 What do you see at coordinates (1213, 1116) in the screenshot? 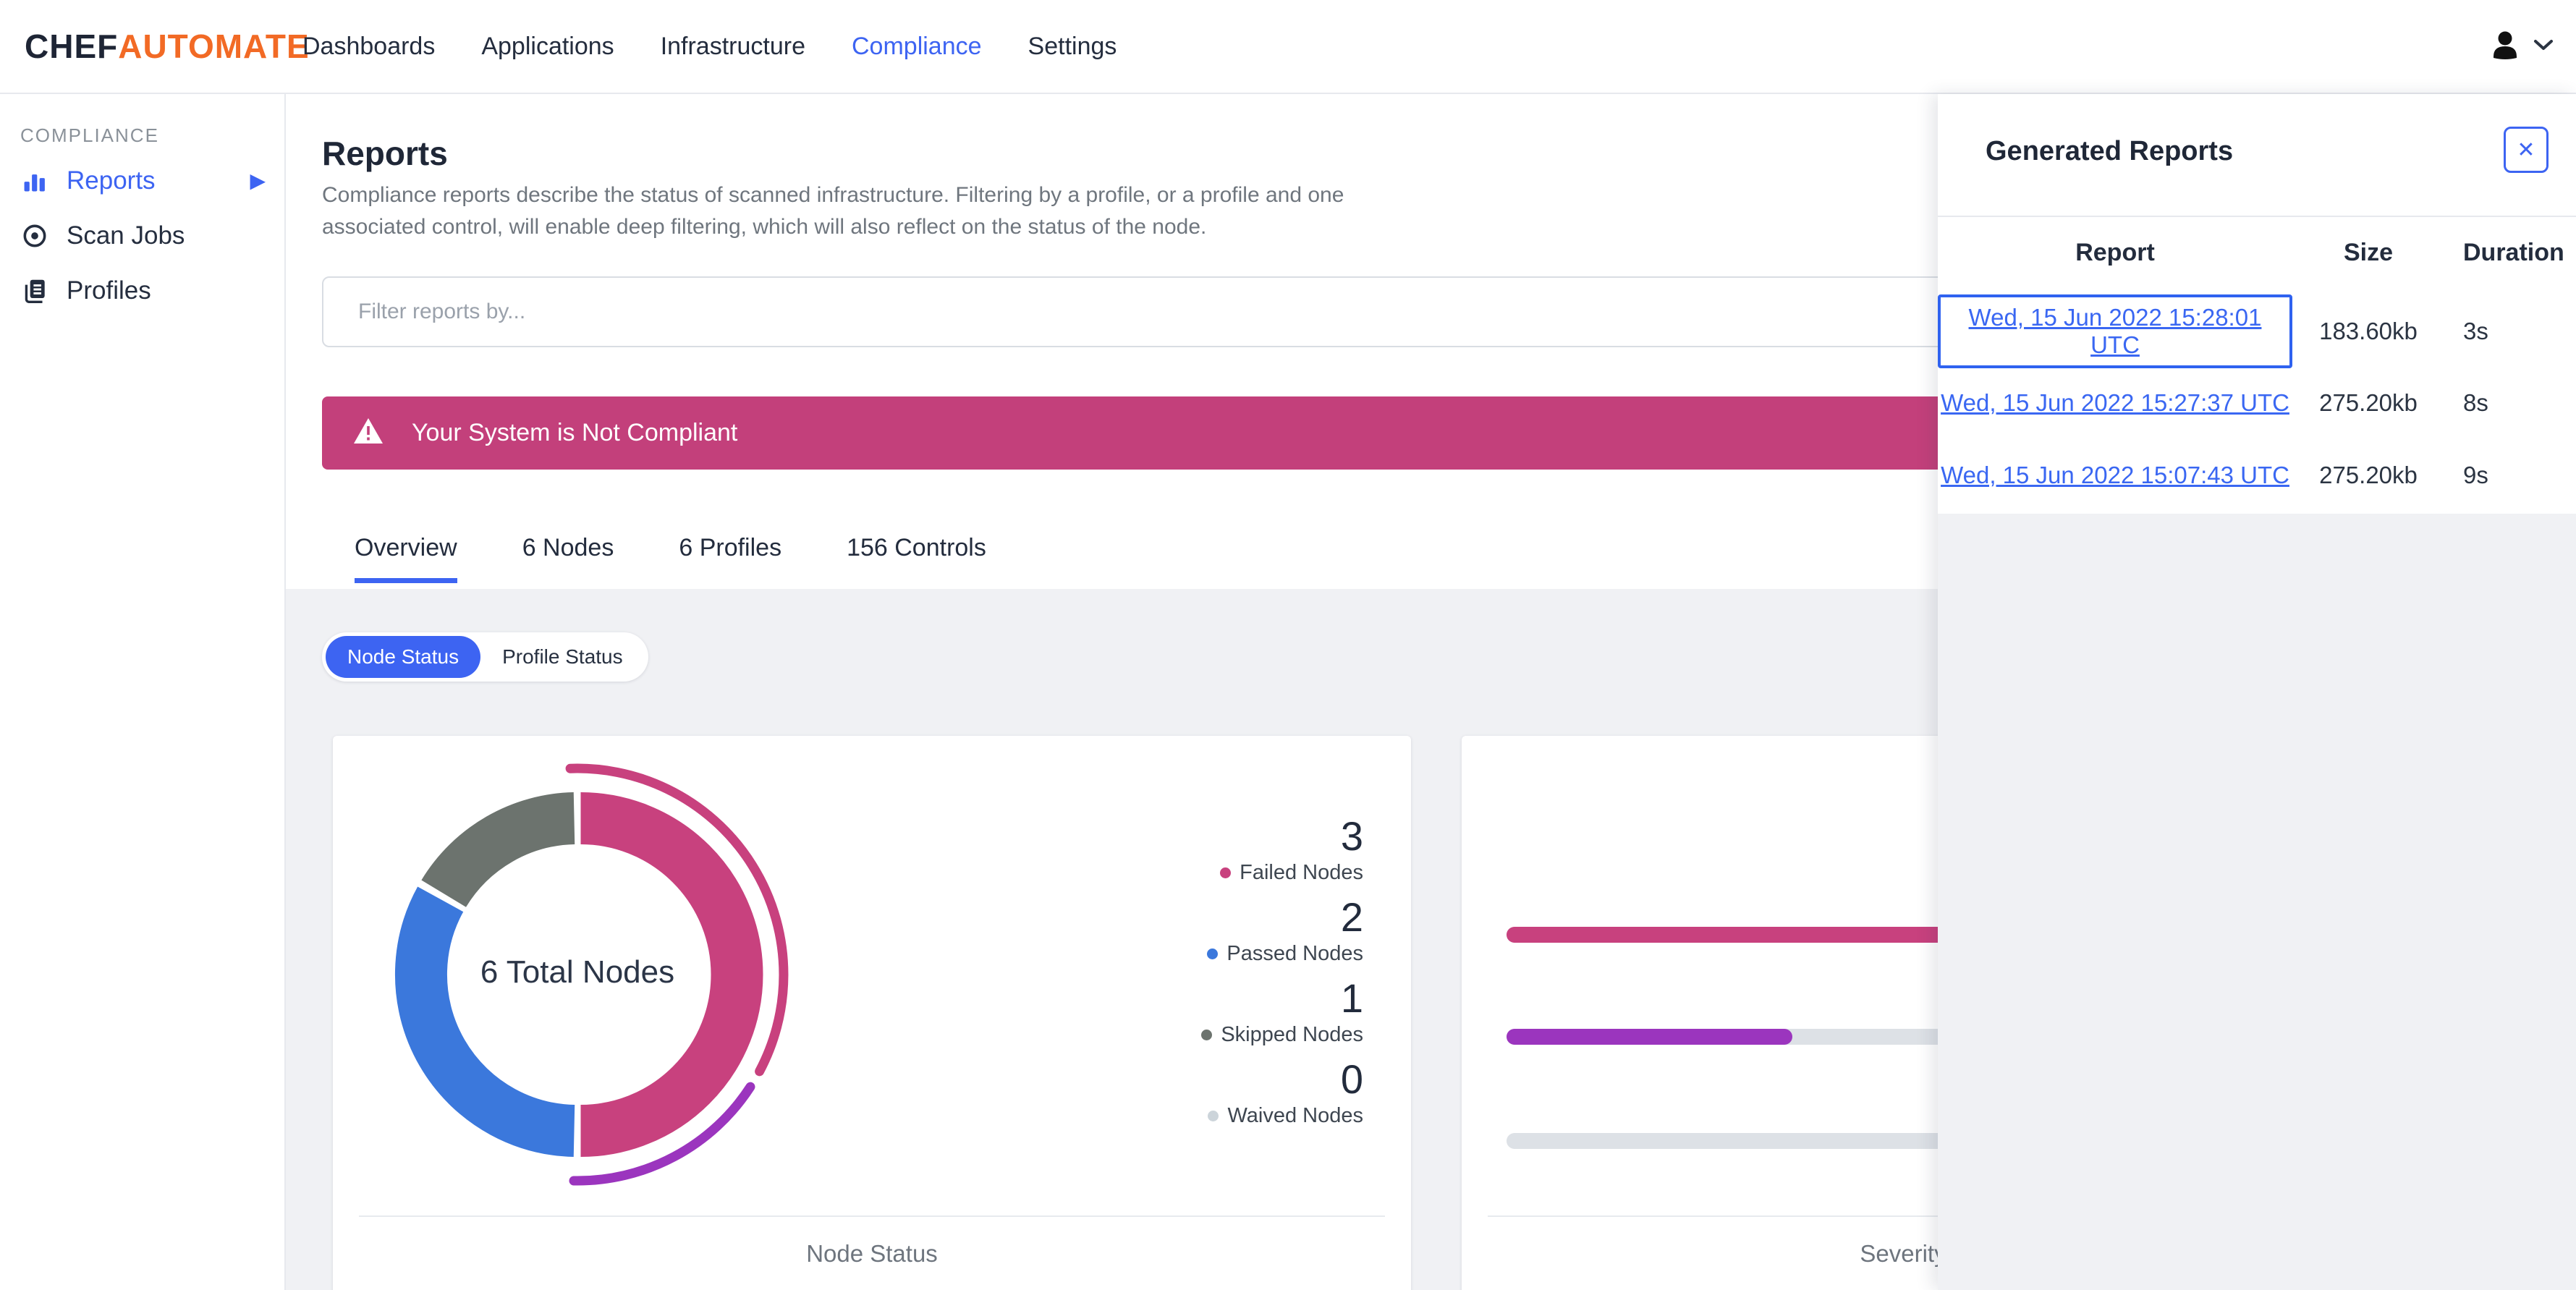
I see `waived-dot-icon` at bounding box center [1213, 1116].